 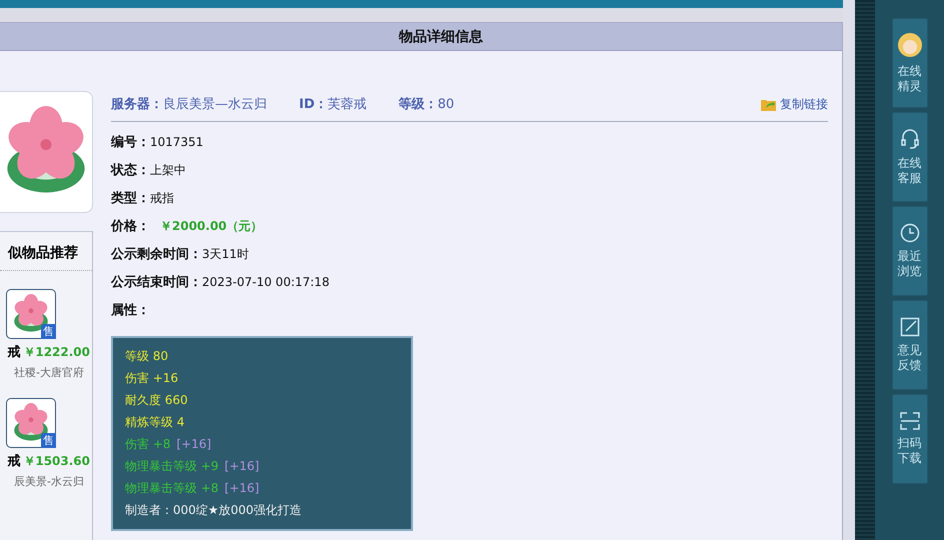 I want to click on similar-items-title: 似物品推荐, so click(x=46, y=251).